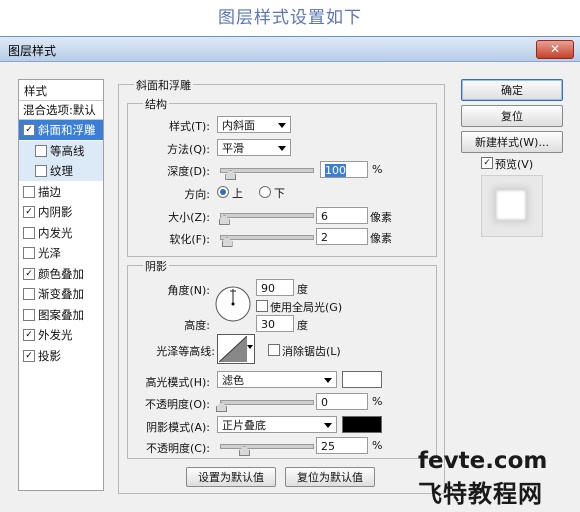 The image size is (580, 512). Describe the element at coordinates (61, 253) in the screenshot. I see `style-item: 光泽` at that location.